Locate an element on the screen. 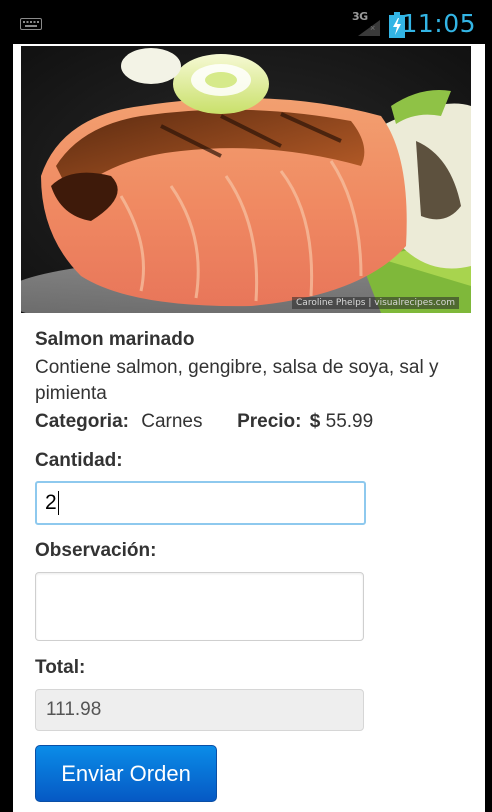 The height and width of the screenshot is (812, 492). status-bar: 3G × 11:05 is located at coordinates (246, 22).